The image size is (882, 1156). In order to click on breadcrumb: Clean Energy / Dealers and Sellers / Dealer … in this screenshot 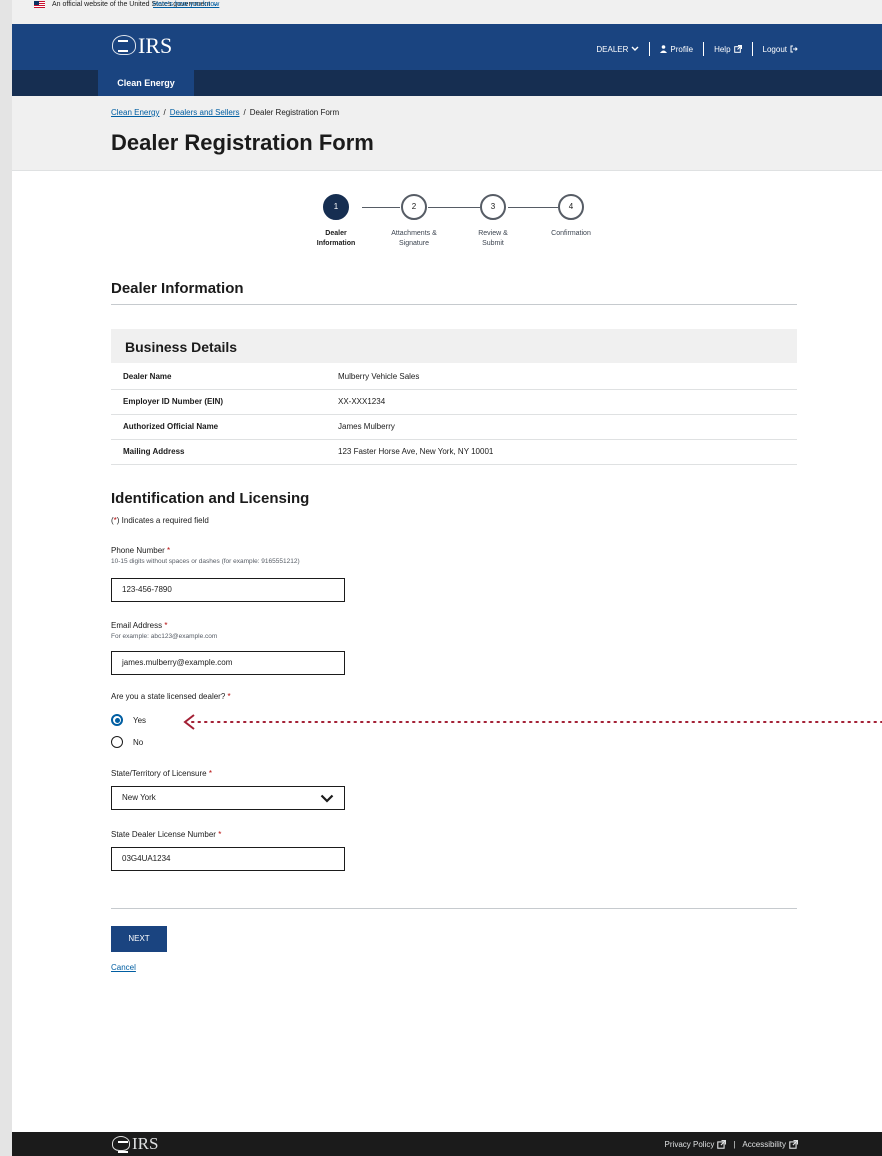, I will do `click(225, 112)`.